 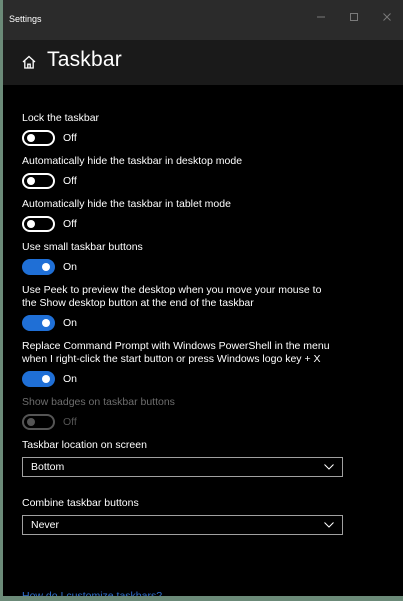 I want to click on window-controls, so click(x=353, y=17).